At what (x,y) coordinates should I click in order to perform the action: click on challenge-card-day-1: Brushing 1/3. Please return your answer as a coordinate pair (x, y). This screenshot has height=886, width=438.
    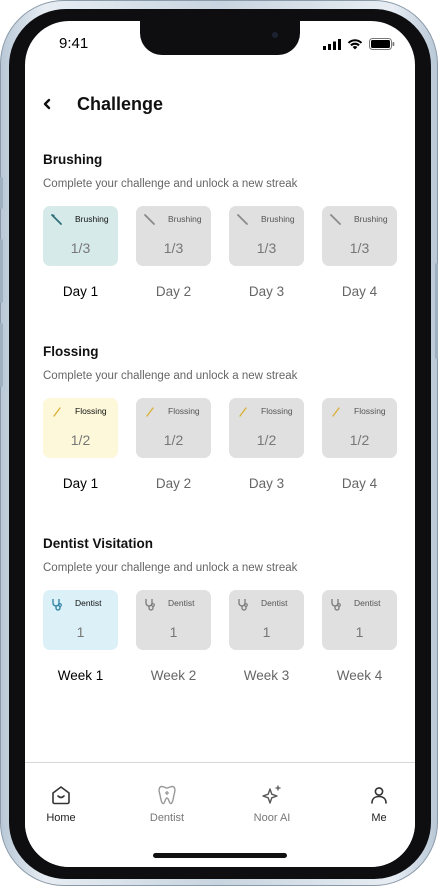
    Looking at the image, I should click on (80, 236).